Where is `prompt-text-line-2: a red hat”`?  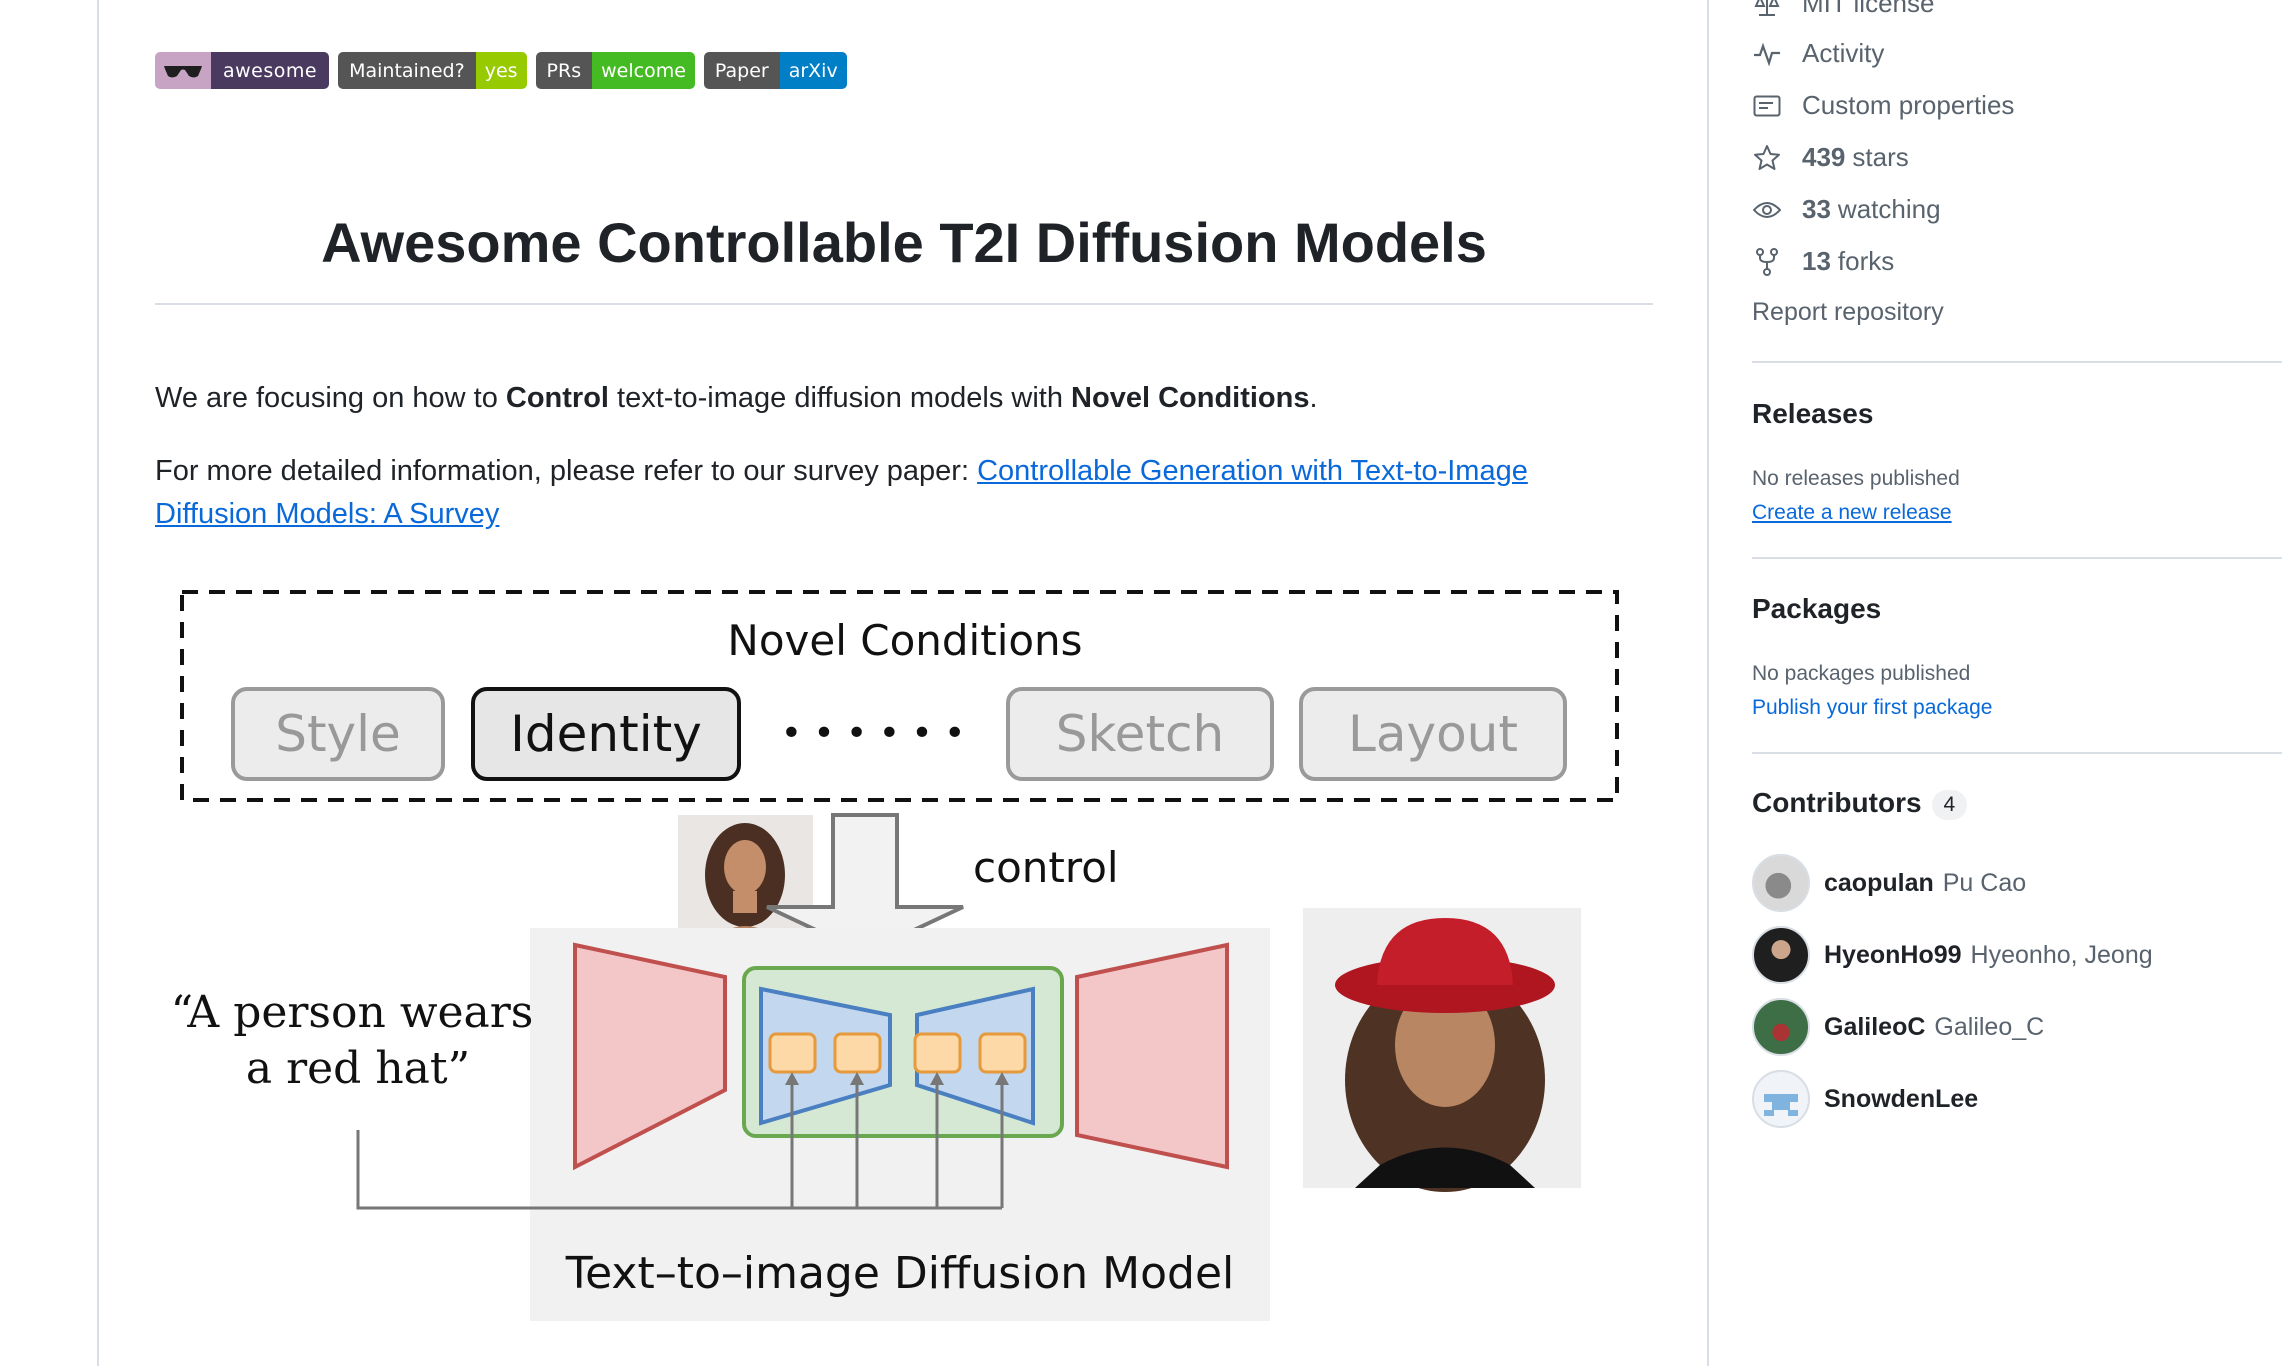
prompt-text-line-2: a red hat” is located at coordinates (358, 1068).